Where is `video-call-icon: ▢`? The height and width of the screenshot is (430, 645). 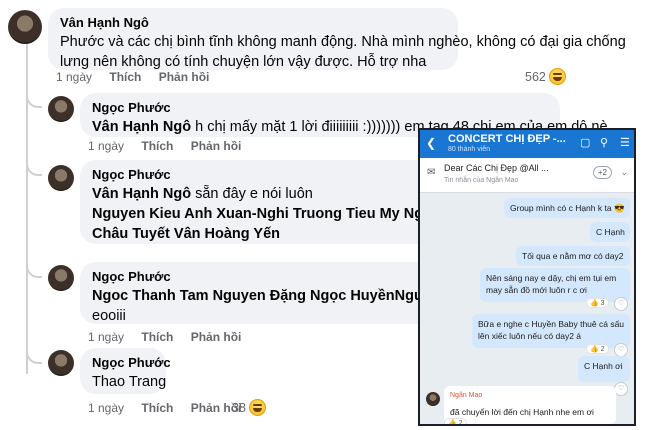 video-call-icon: ▢ is located at coordinates (585, 142).